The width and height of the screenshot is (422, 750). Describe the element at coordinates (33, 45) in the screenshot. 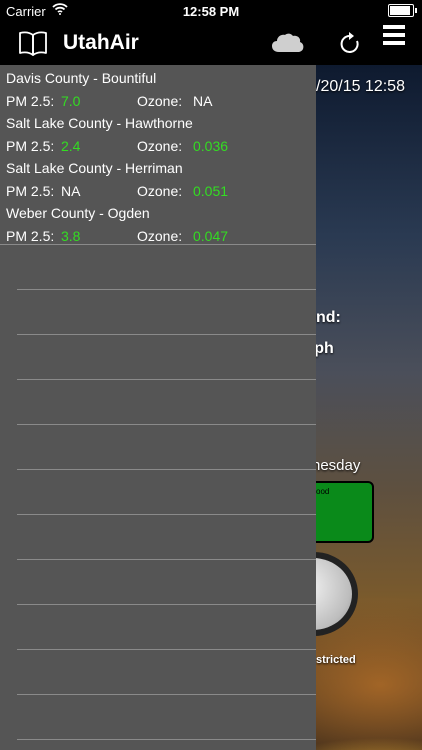

I see `book-icon` at that location.